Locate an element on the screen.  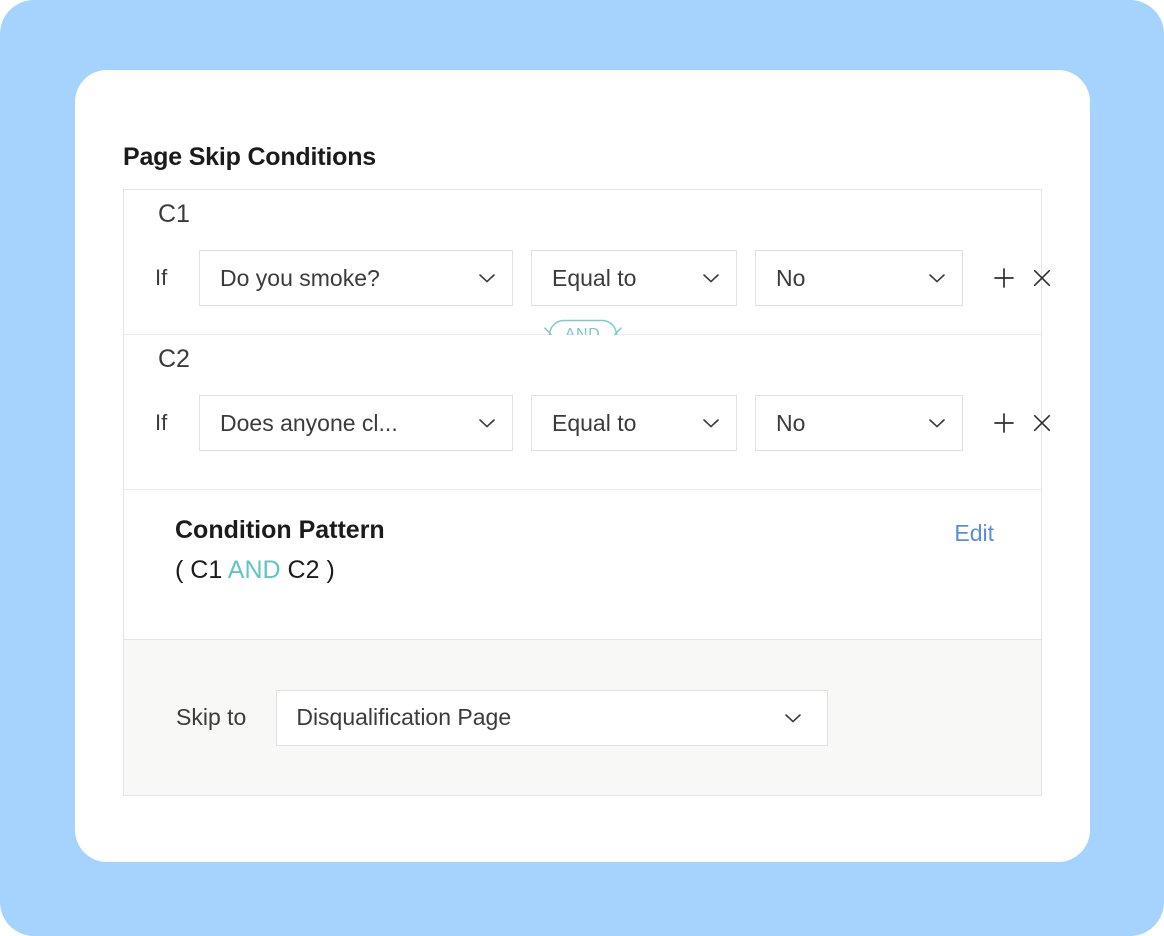
condition-row-c1: C1 If Do you smoke? Equal to No is located at coordinates (587, 262).